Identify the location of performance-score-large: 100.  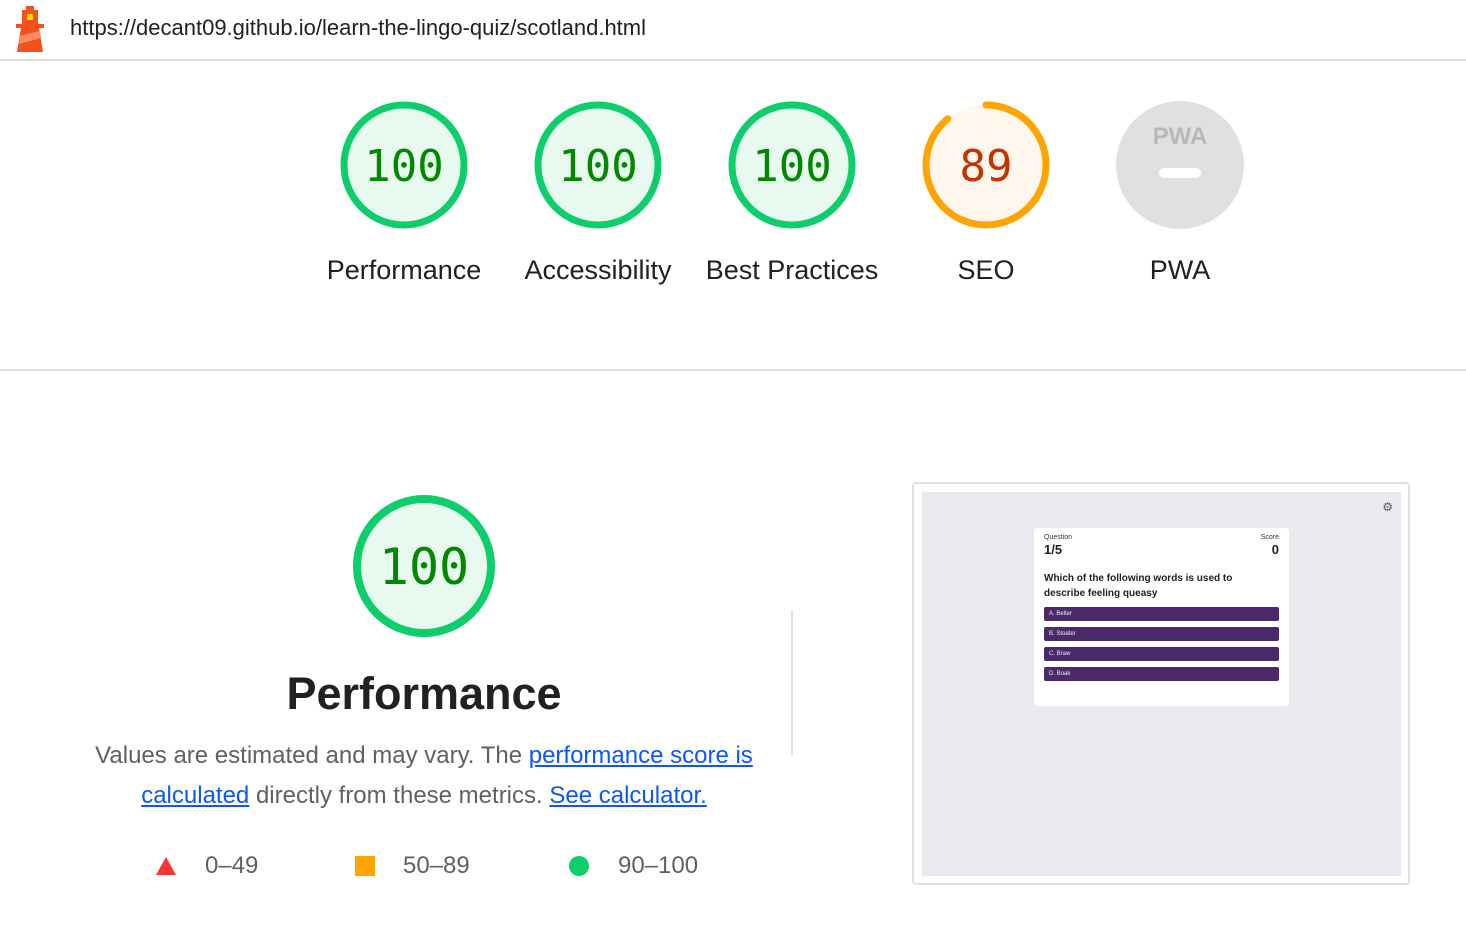
(424, 567).